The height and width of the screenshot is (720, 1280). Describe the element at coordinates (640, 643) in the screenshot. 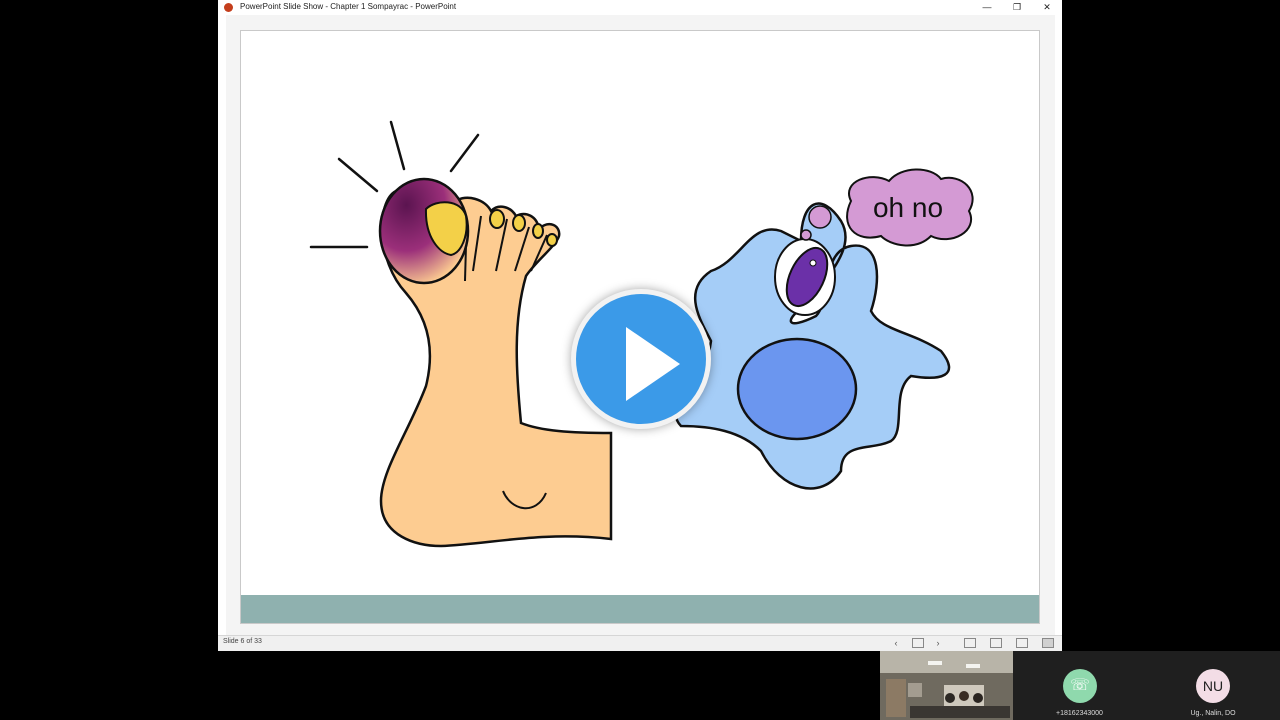

I see `status-bar: Slide 6 of 33 ‹ ›` at that location.